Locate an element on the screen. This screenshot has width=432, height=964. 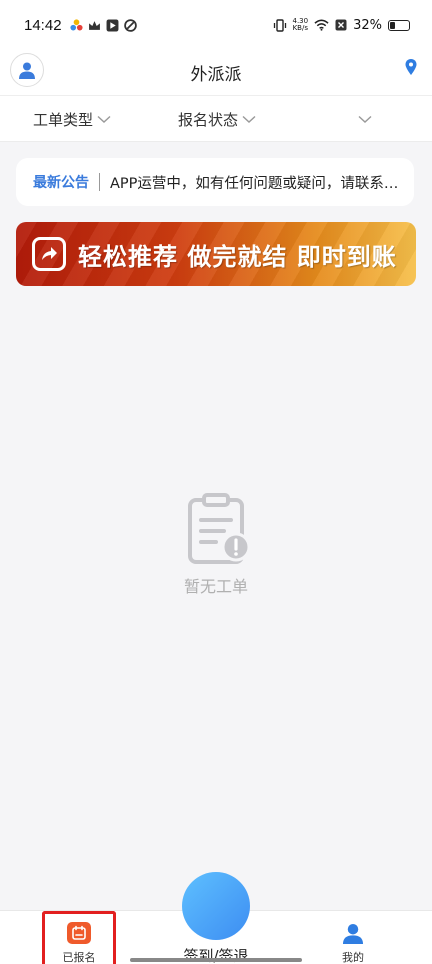
app-header: 外派派 is located at coordinates (216, 73).